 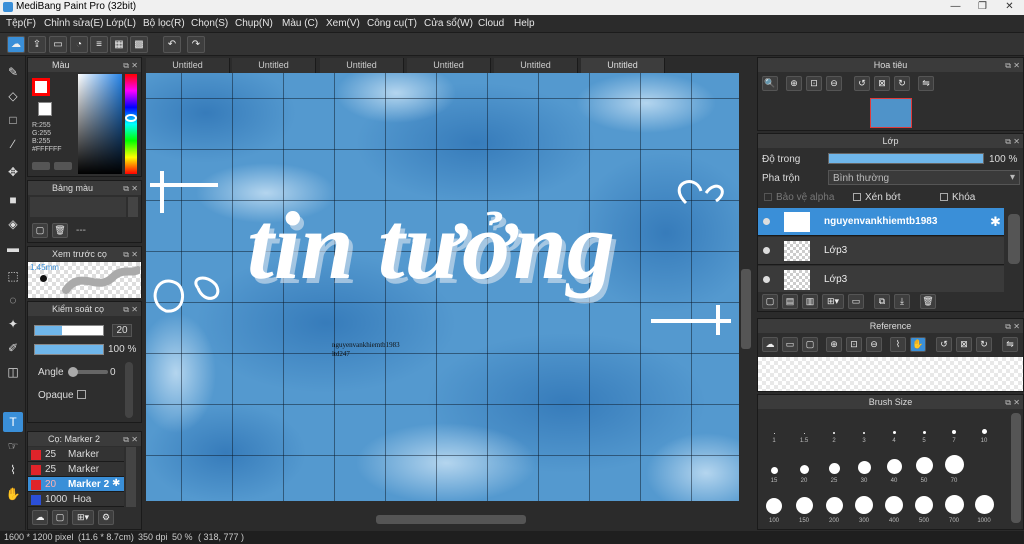 I want to click on brush-list-scrollbar, so click(x=131, y=477).